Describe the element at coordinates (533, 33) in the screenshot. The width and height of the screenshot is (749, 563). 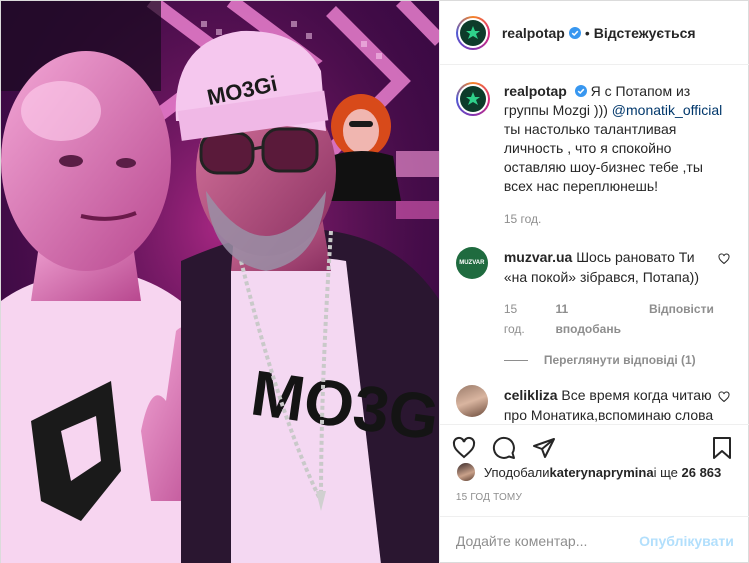
I see `header-username: realpotap` at that location.